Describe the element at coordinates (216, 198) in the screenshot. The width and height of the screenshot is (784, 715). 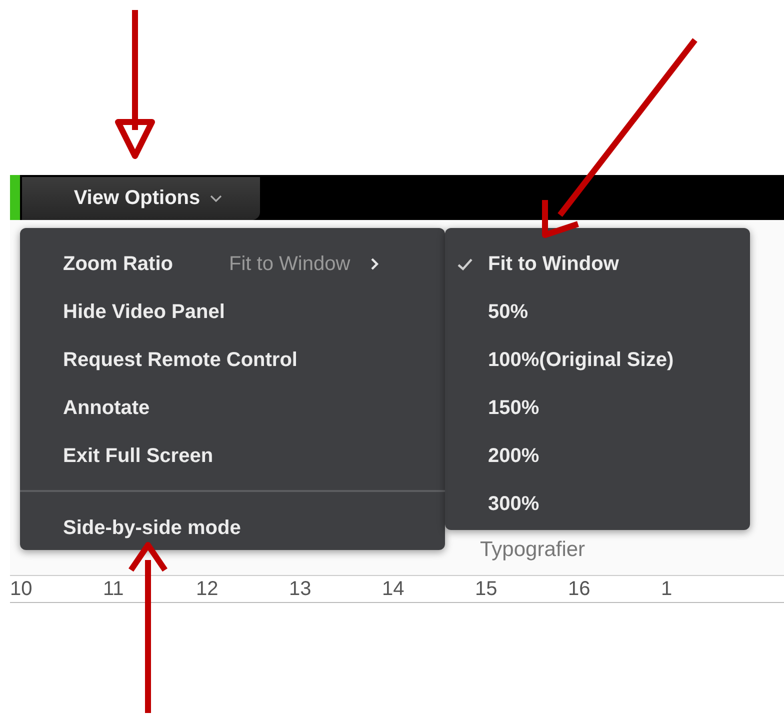
I see `caret-icon` at that location.